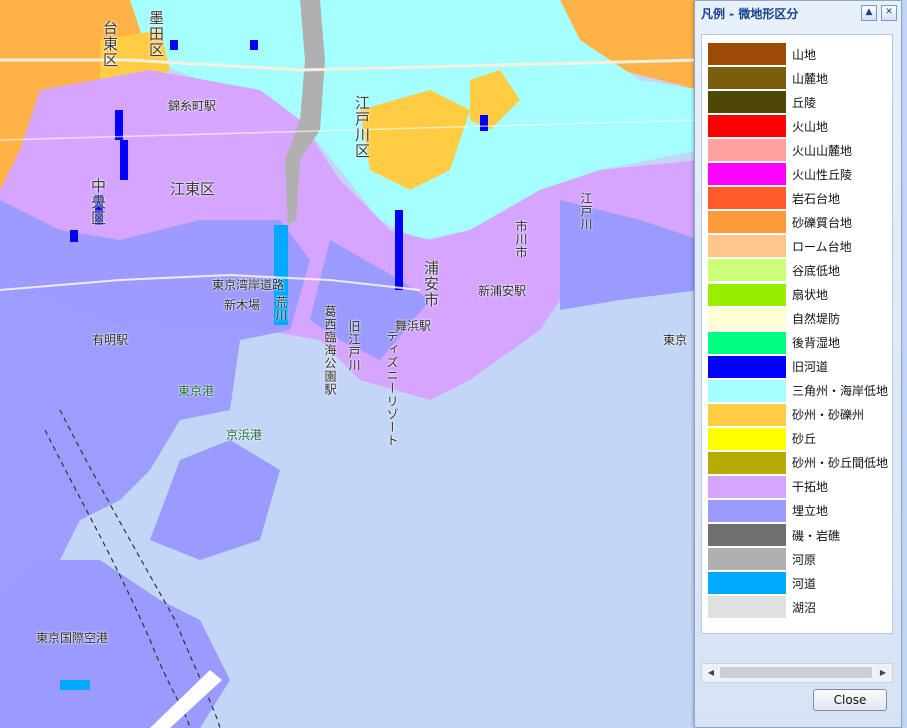  Describe the element at coordinates (711, 673) in the screenshot. I see `scroll-left-icon: ◀` at that location.